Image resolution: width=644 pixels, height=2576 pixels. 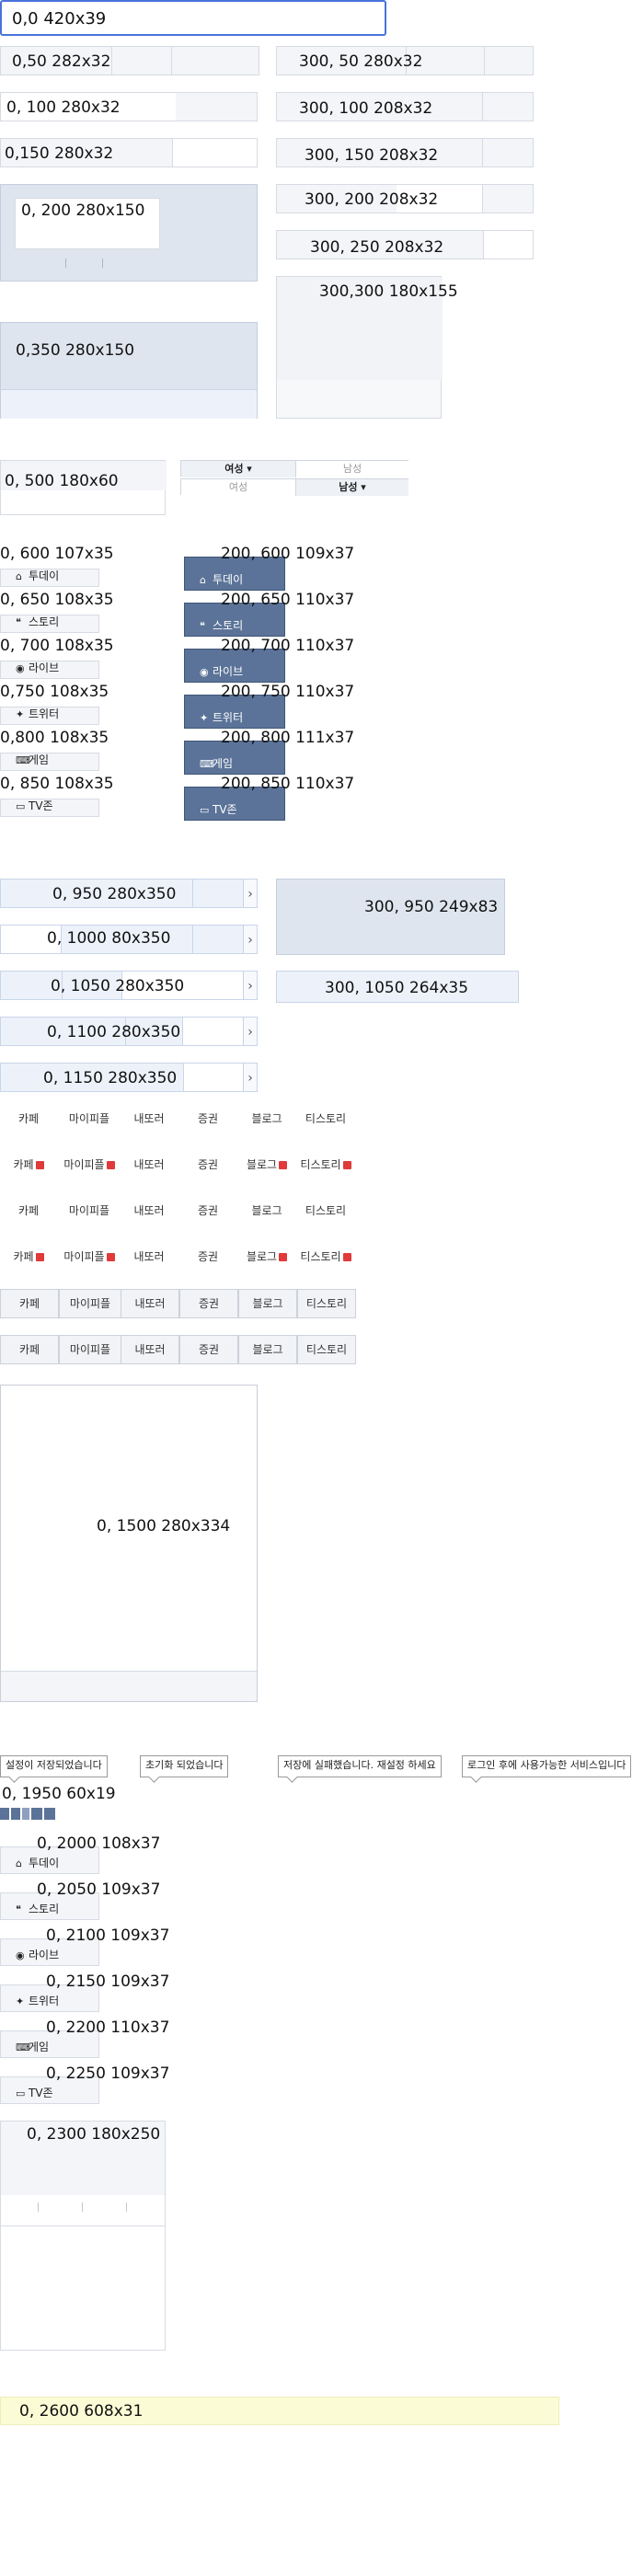 What do you see at coordinates (57, 784) in the screenshot?
I see `coord-label: 0, 850 108x35` at bounding box center [57, 784].